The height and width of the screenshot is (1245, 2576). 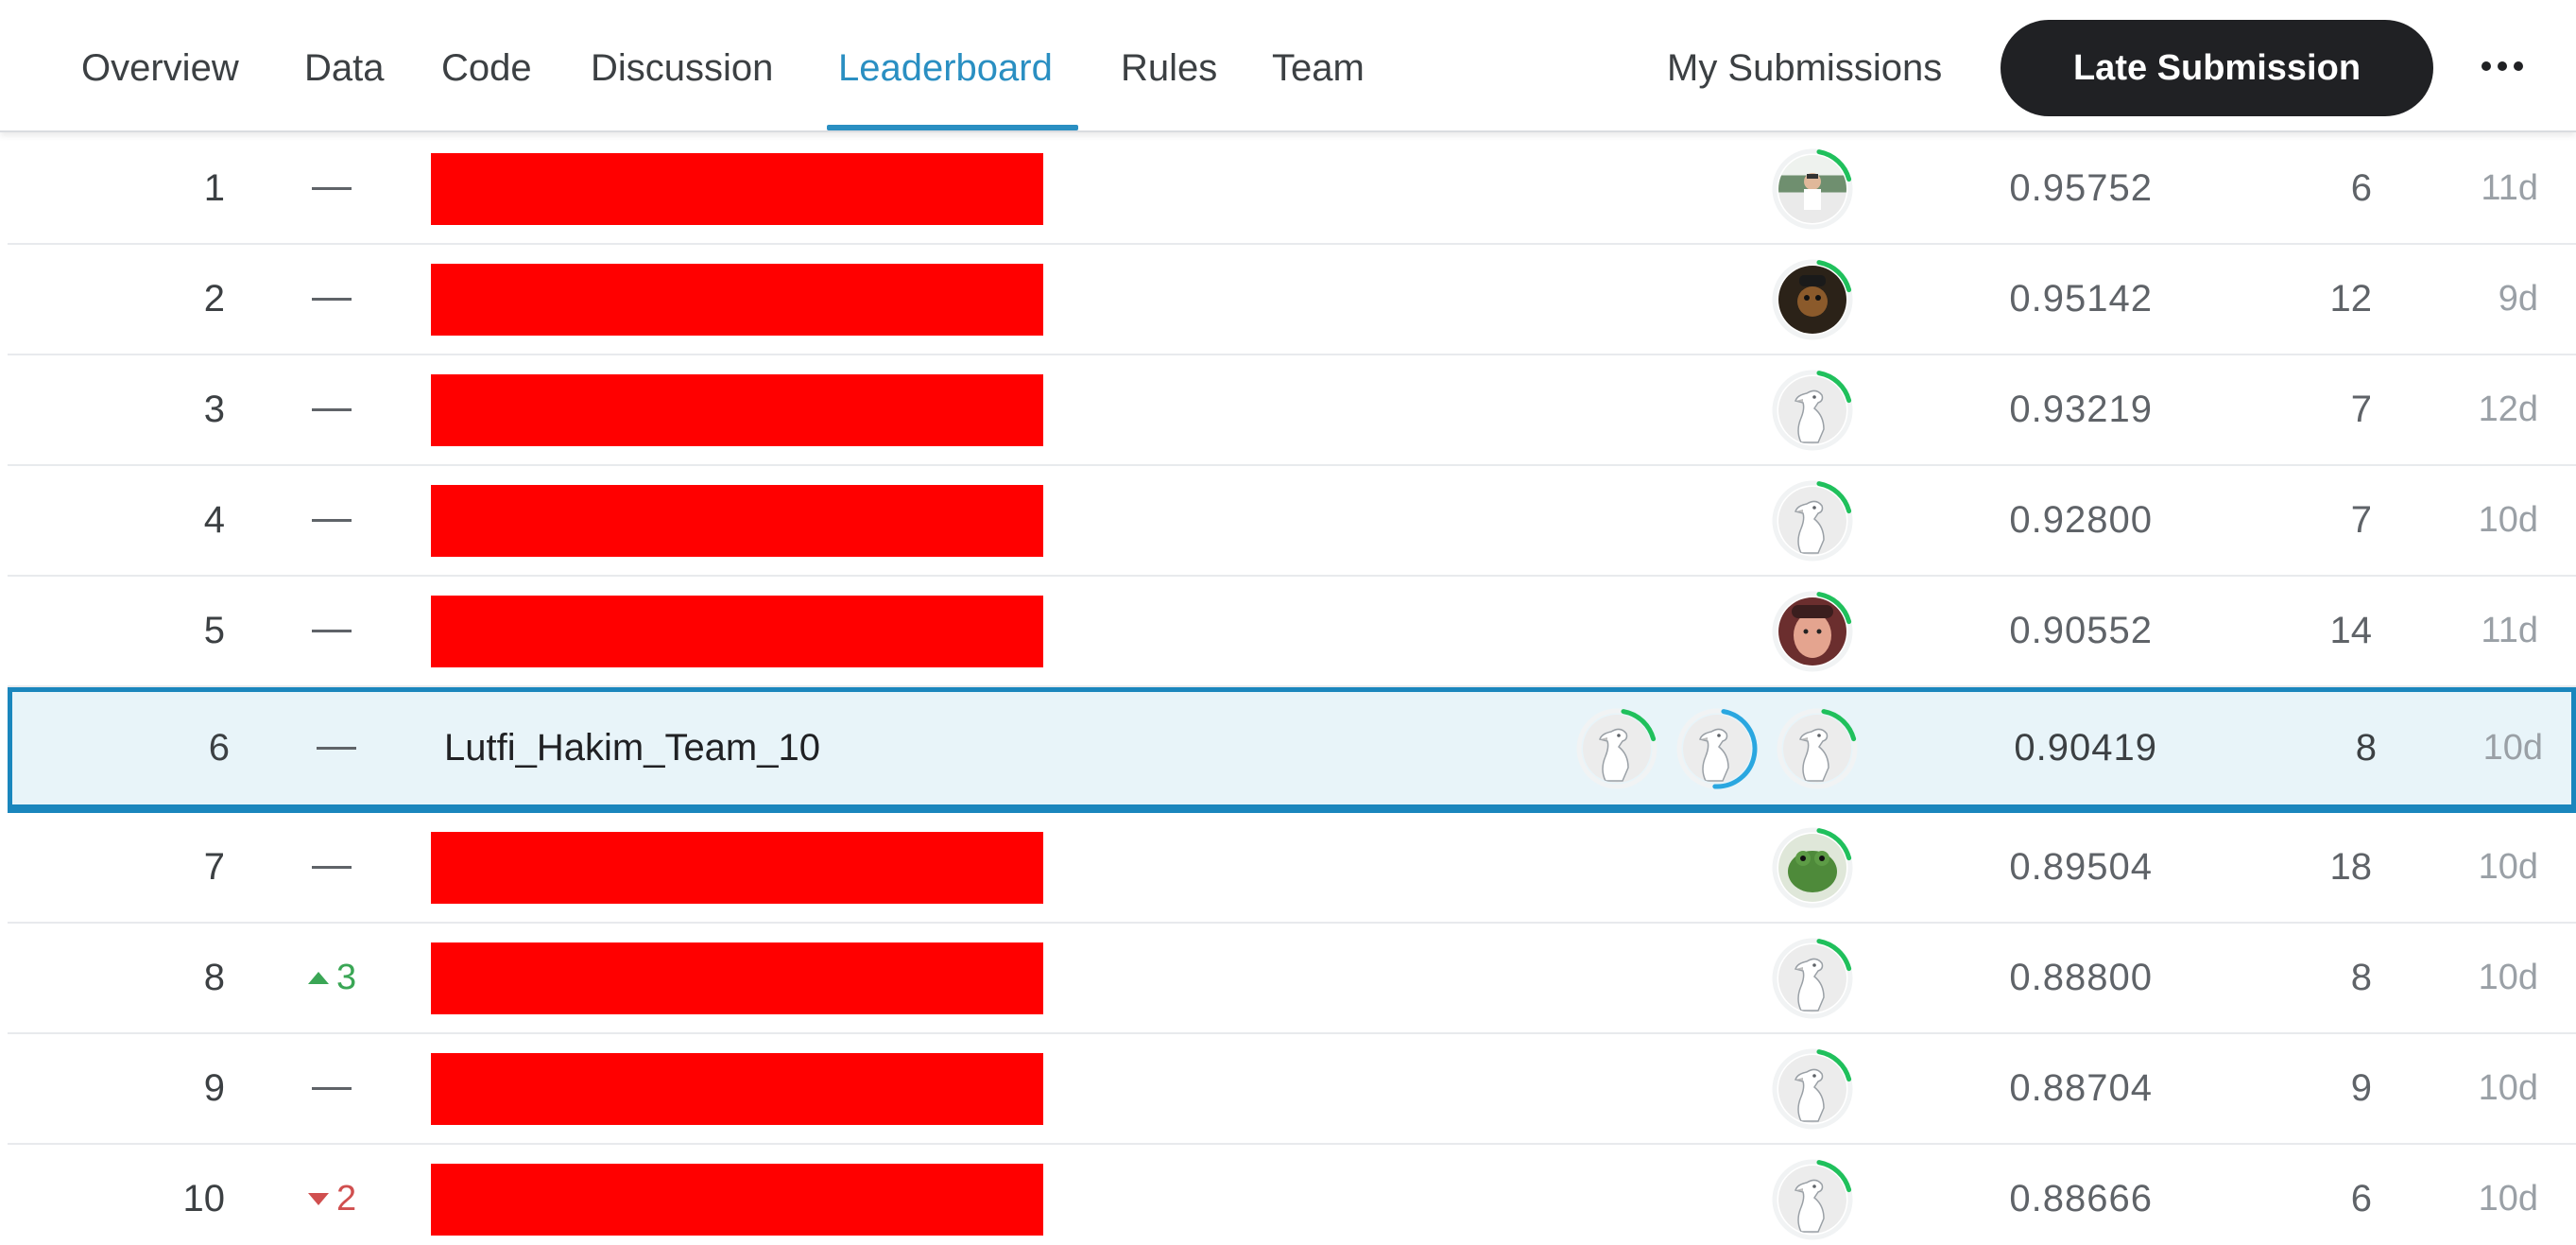 I want to click on rank-change: 2, so click(x=346, y=1195).